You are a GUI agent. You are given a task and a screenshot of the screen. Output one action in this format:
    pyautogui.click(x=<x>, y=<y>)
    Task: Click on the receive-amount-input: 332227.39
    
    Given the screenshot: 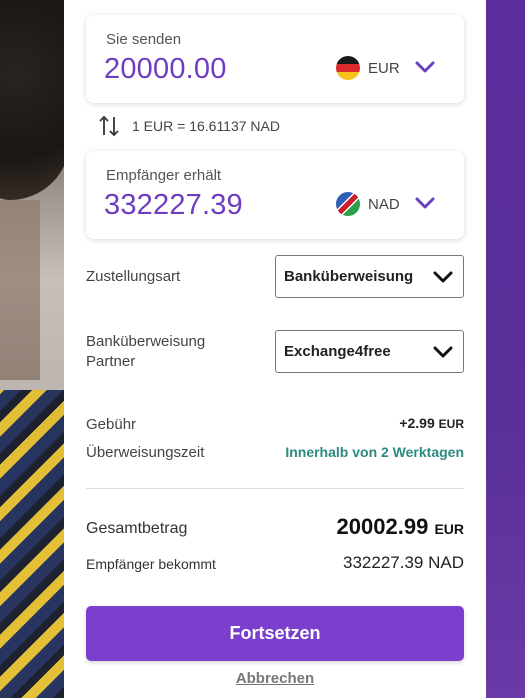 What is the action you would take?
    pyautogui.click(x=173, y=205)
    